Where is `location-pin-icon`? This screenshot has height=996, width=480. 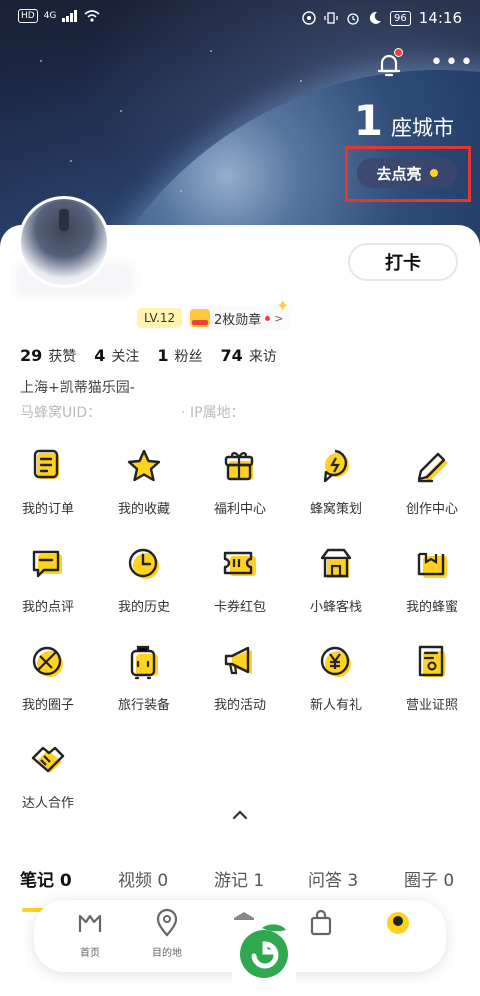 location-pin-icon is located at coordinates (167, 922).